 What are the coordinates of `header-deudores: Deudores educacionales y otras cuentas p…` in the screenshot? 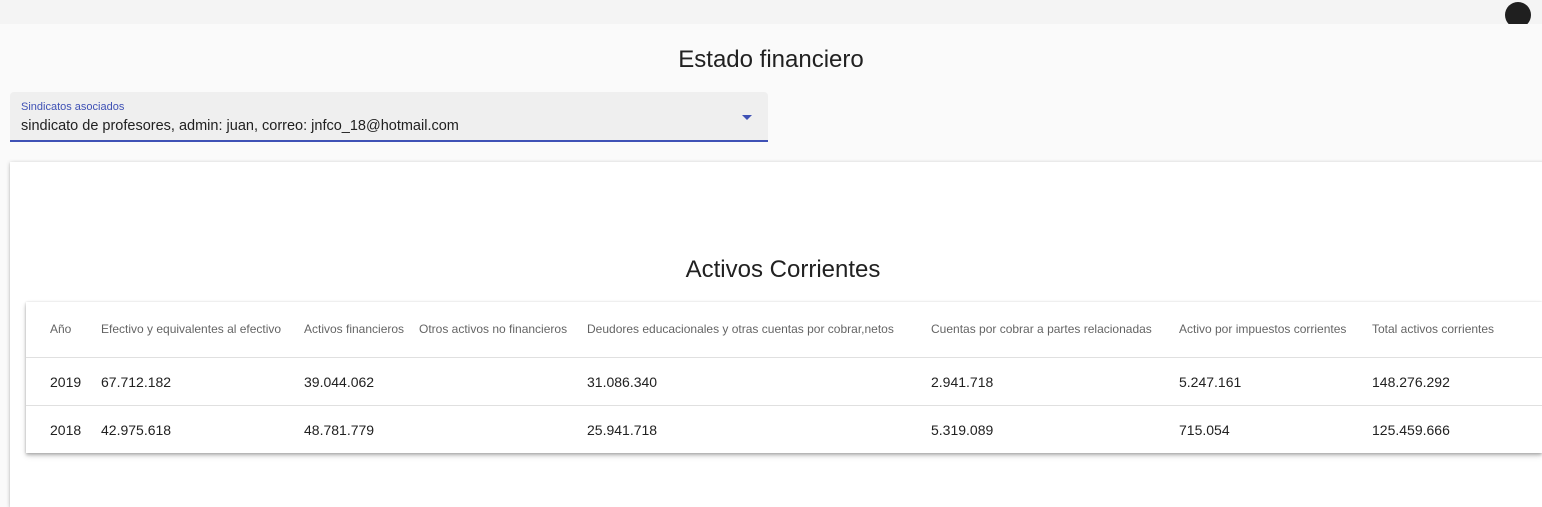 It's located at (740, 329).